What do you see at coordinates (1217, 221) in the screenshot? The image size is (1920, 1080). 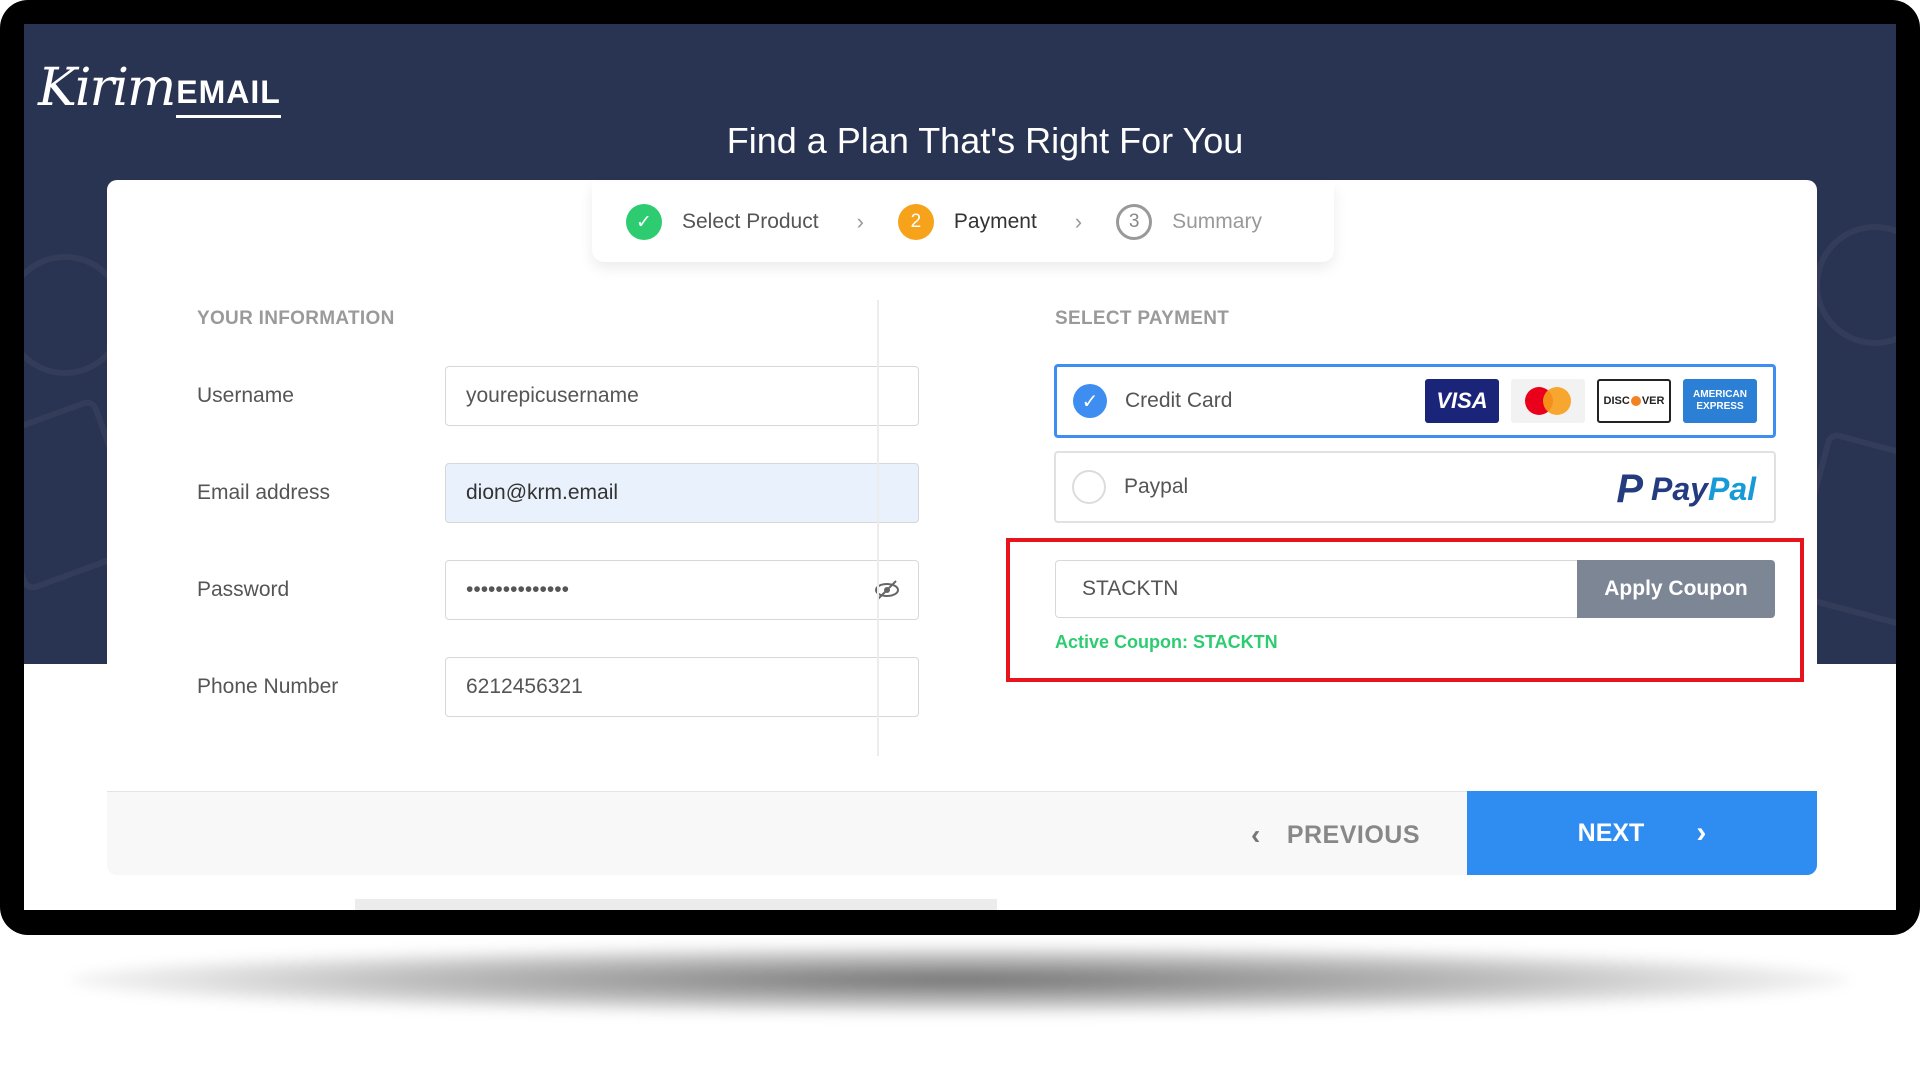 I see `step-label: Summary` at bounding box center [1217, 221].